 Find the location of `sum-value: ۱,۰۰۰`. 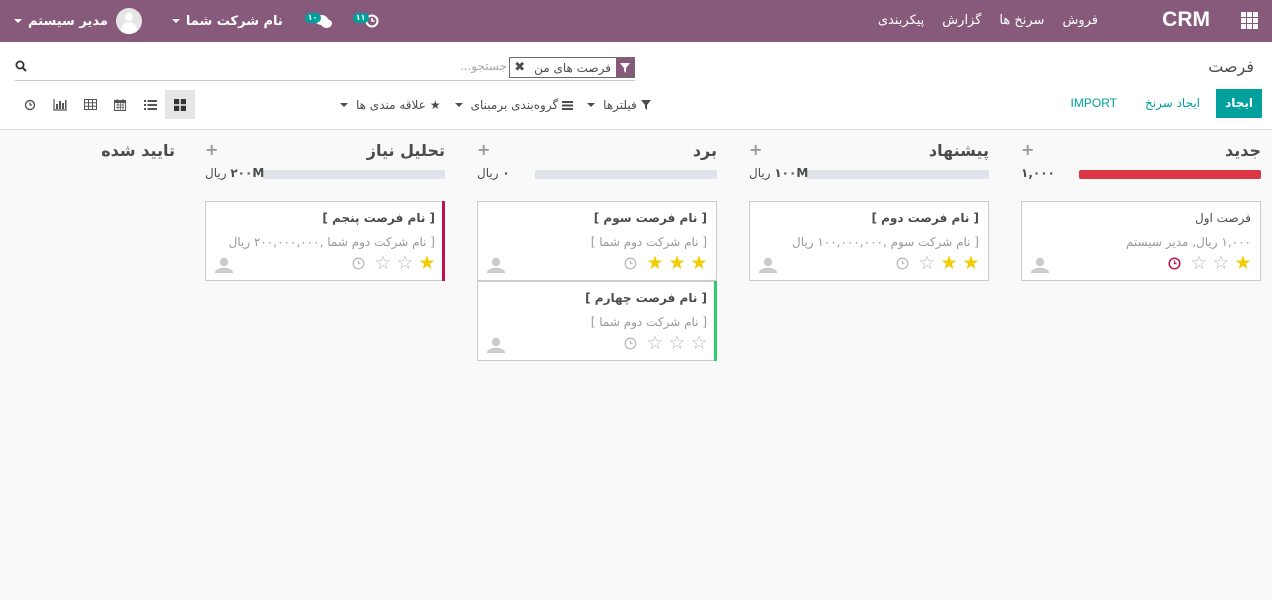

sum-value: ۱,۰۰۰ is located at coordinates (1038, 173).